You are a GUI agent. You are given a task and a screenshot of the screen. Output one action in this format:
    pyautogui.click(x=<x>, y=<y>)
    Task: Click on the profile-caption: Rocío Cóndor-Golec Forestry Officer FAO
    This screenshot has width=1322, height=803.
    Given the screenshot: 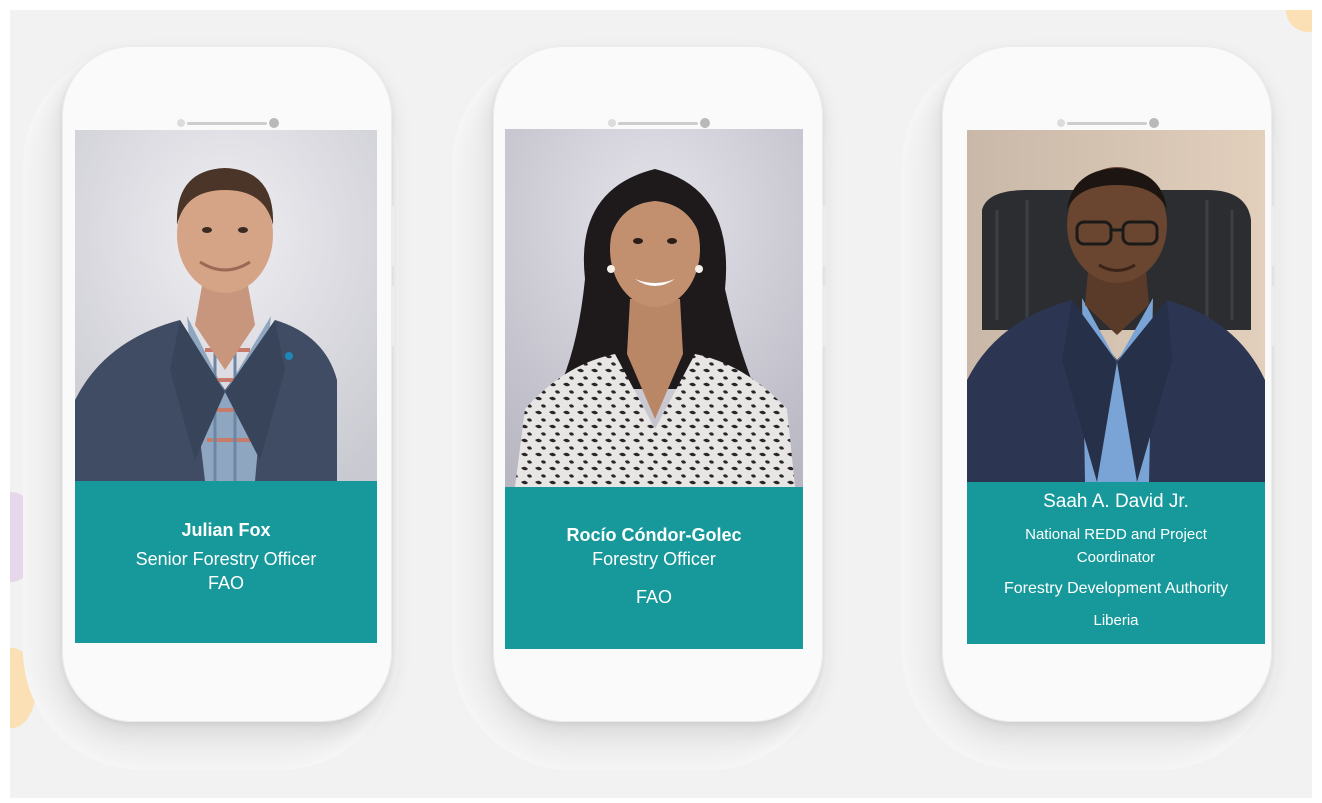 What is the action you would take?
    pyautogui.click(x=654, y=568)
    